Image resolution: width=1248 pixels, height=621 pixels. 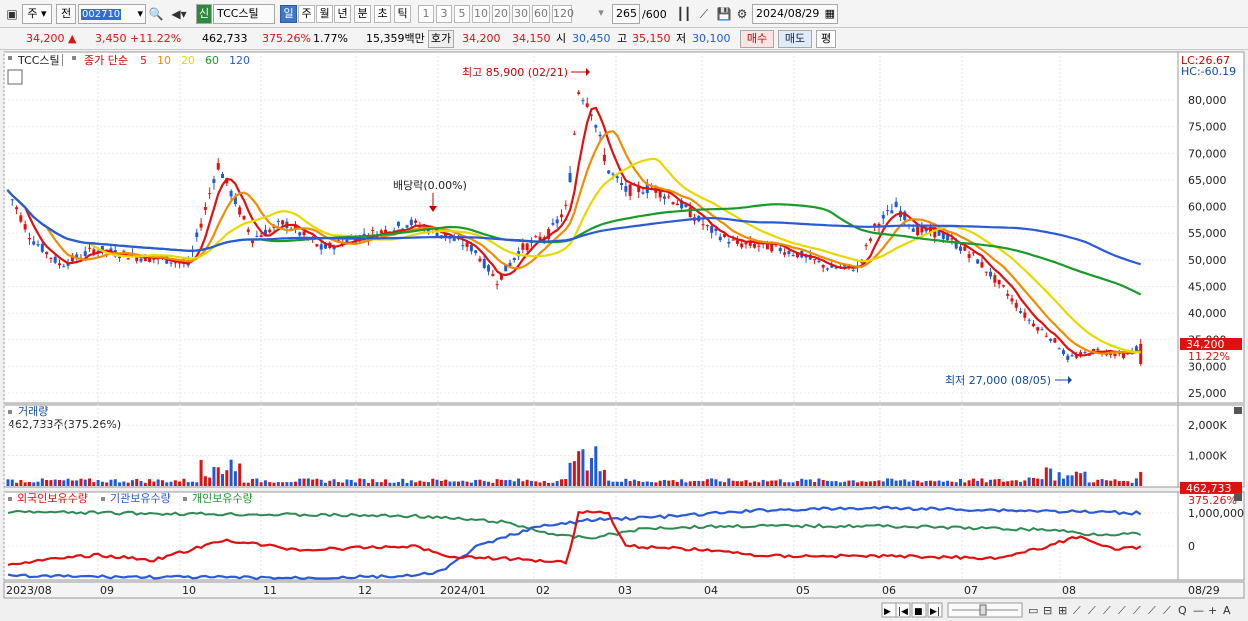 What do you see at coordinates (112, 14) in the screenshot?
I see `stock-code-input: 002710 ▾` at bounding box center [112, 14].